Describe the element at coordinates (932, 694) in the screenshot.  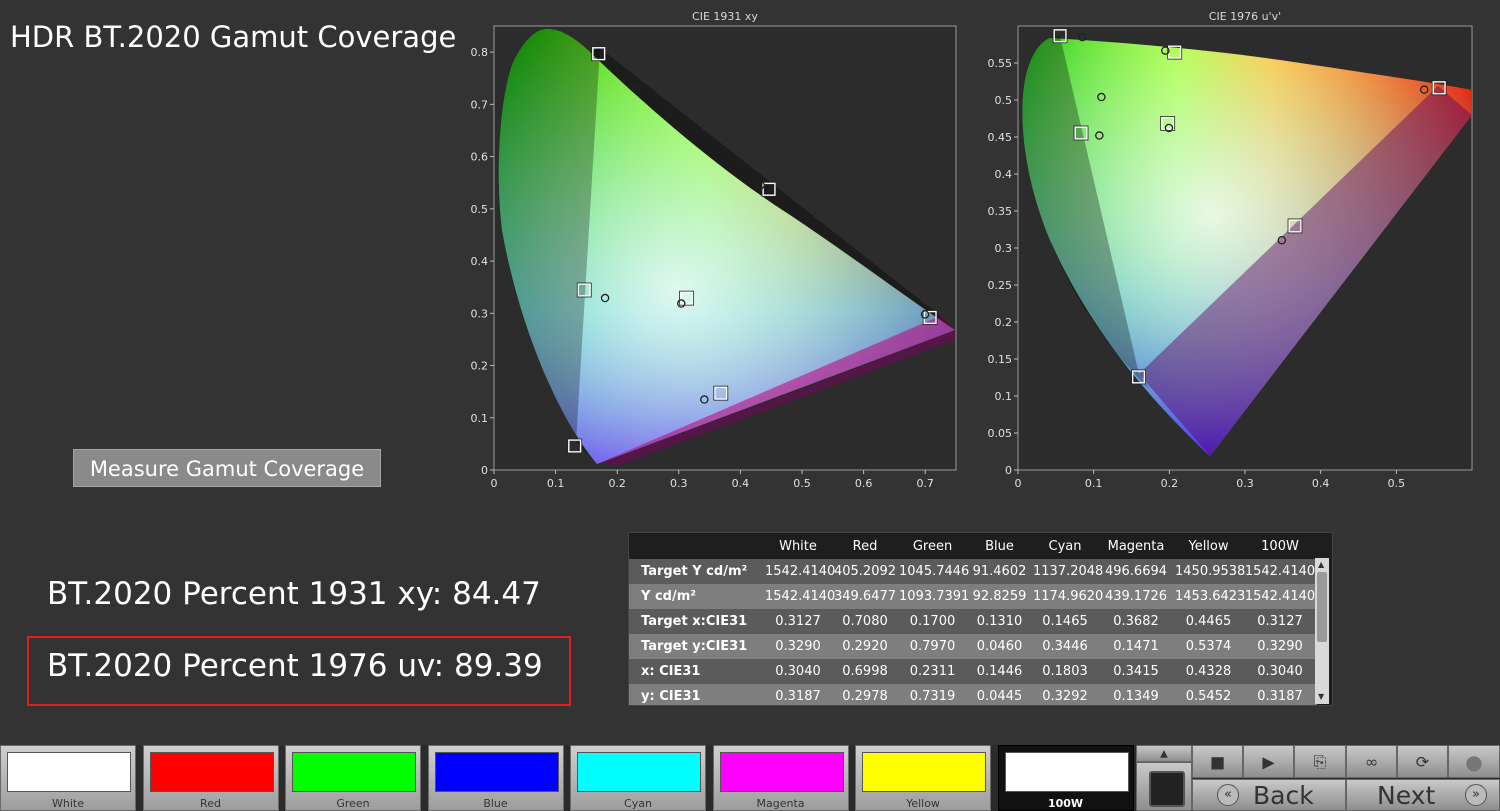
I see `table-cell: 0.7319` at that location.